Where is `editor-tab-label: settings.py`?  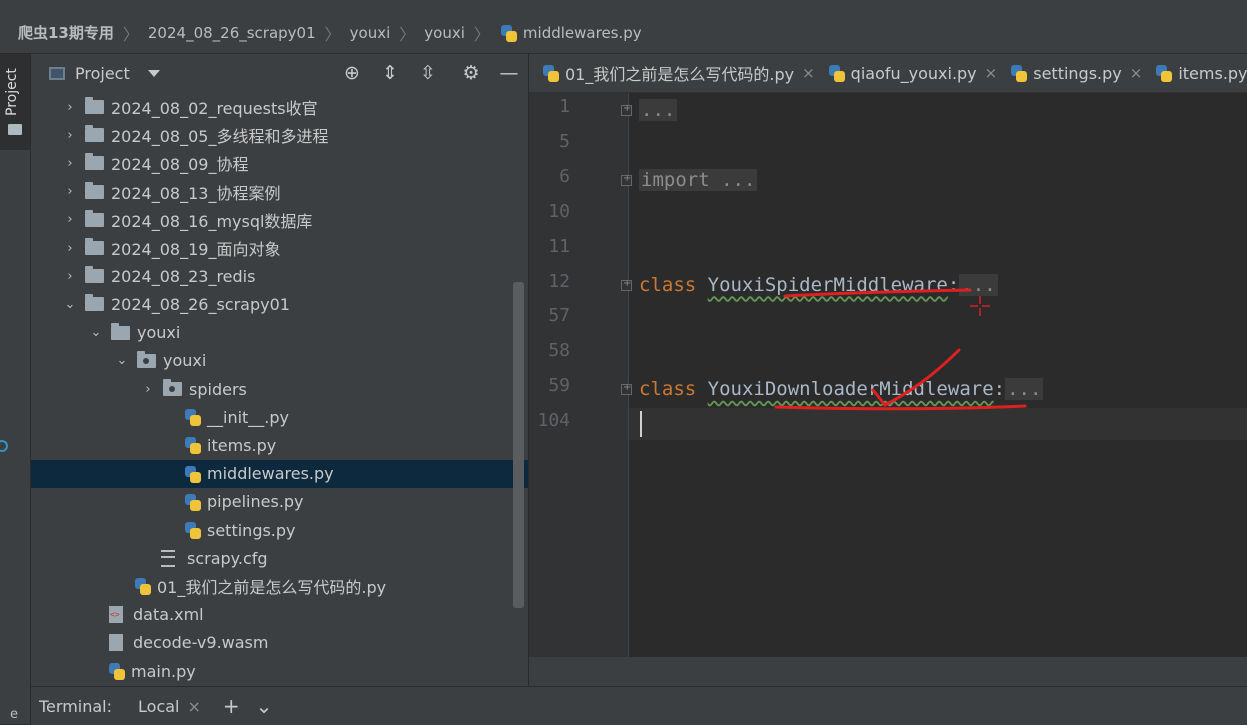 editor-tab-label: settings.py is located at coordinates (1077, 73).